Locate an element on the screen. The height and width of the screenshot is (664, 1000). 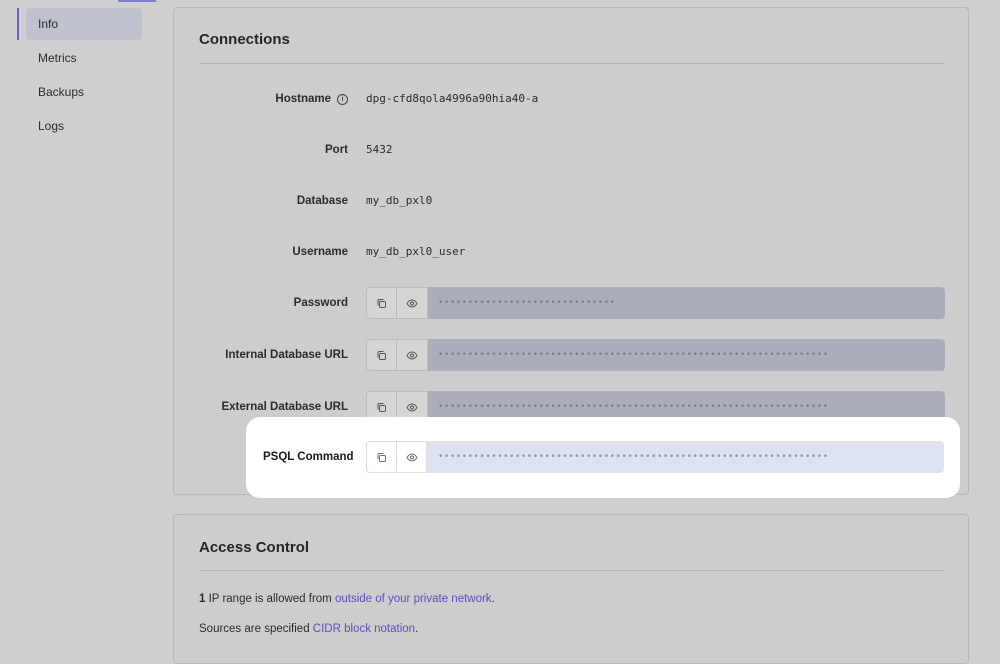
port-row: Port 5432 is located at coordinates (572, 150).